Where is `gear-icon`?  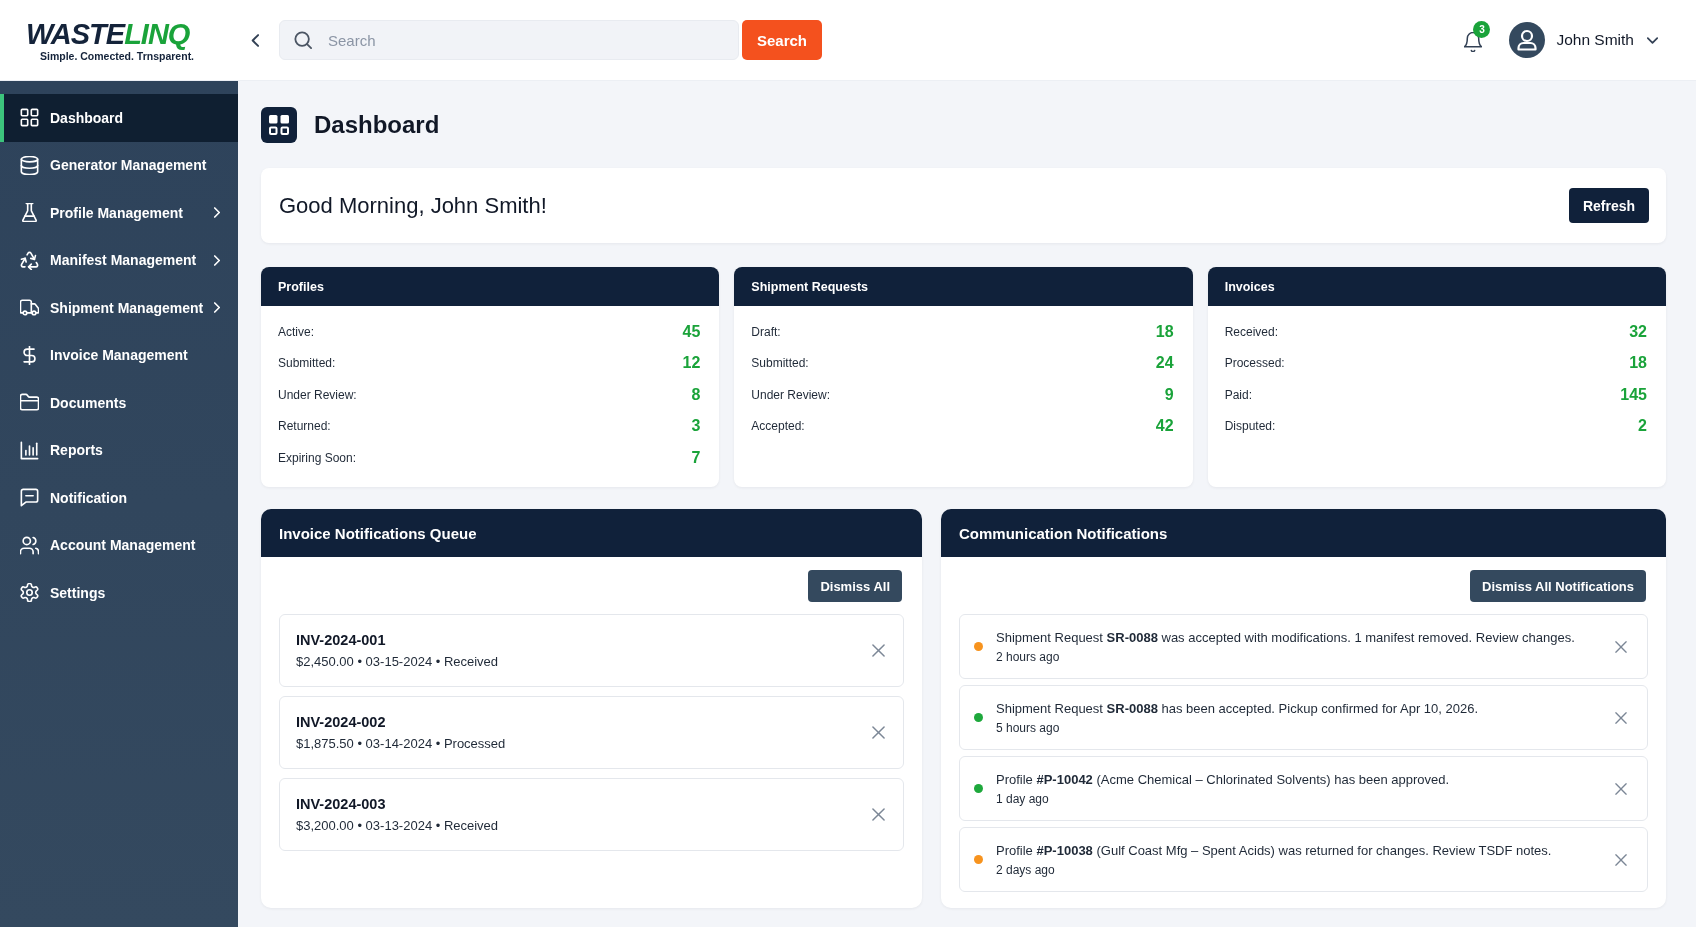
gear-icon is located at coordinates (29, 593).